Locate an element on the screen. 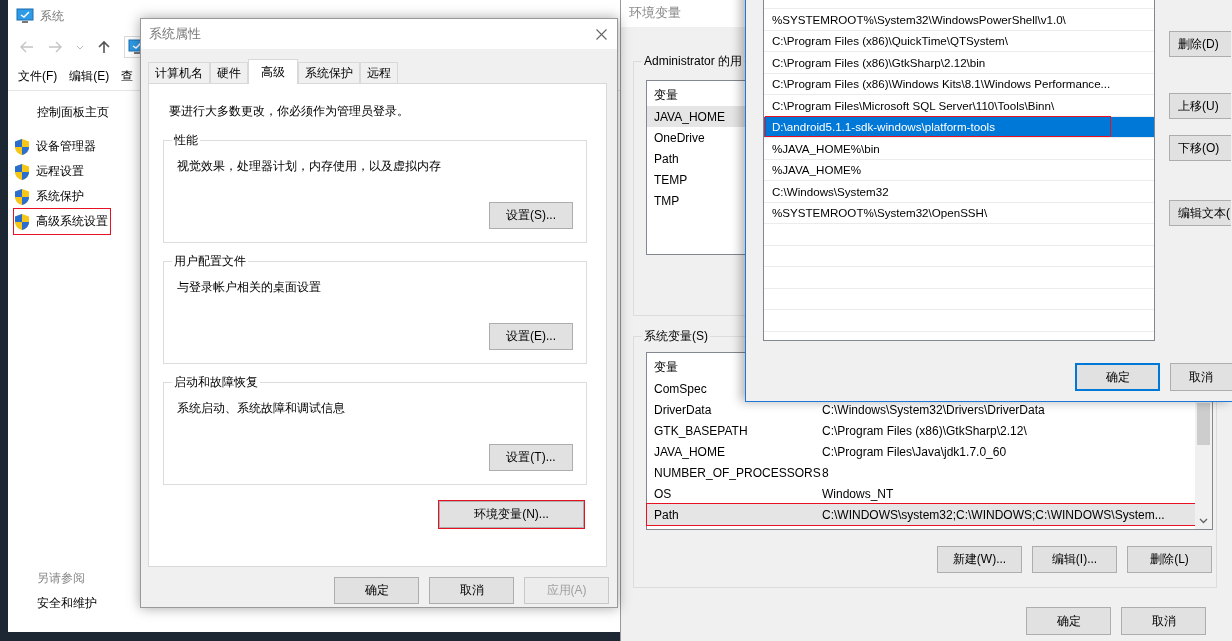  path-entry: C:\Windows\System32 is located at coordinates (827, 191).